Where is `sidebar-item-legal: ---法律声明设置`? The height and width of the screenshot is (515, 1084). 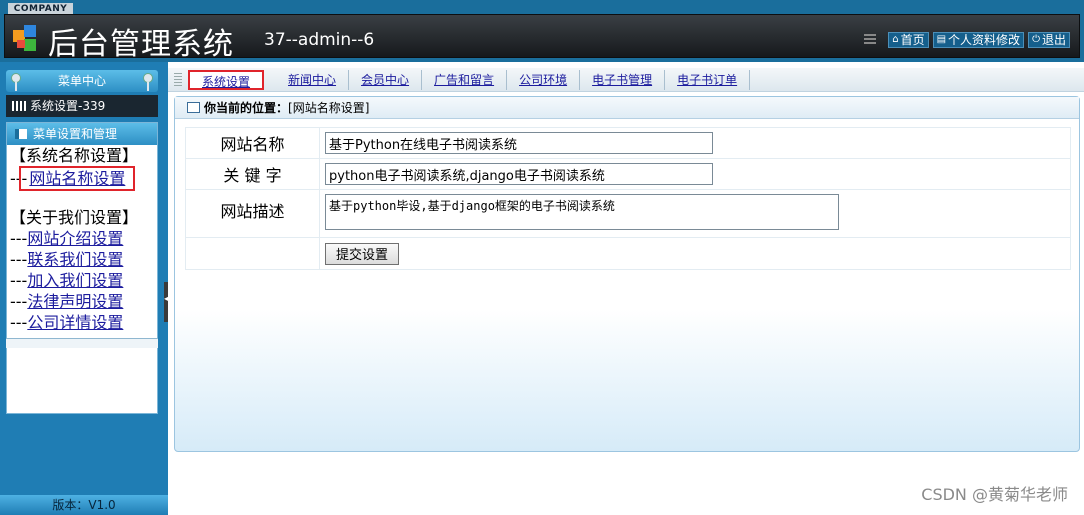 sidebar-item-legal: ---法律声明设置 is located at coordinates (82, 301).